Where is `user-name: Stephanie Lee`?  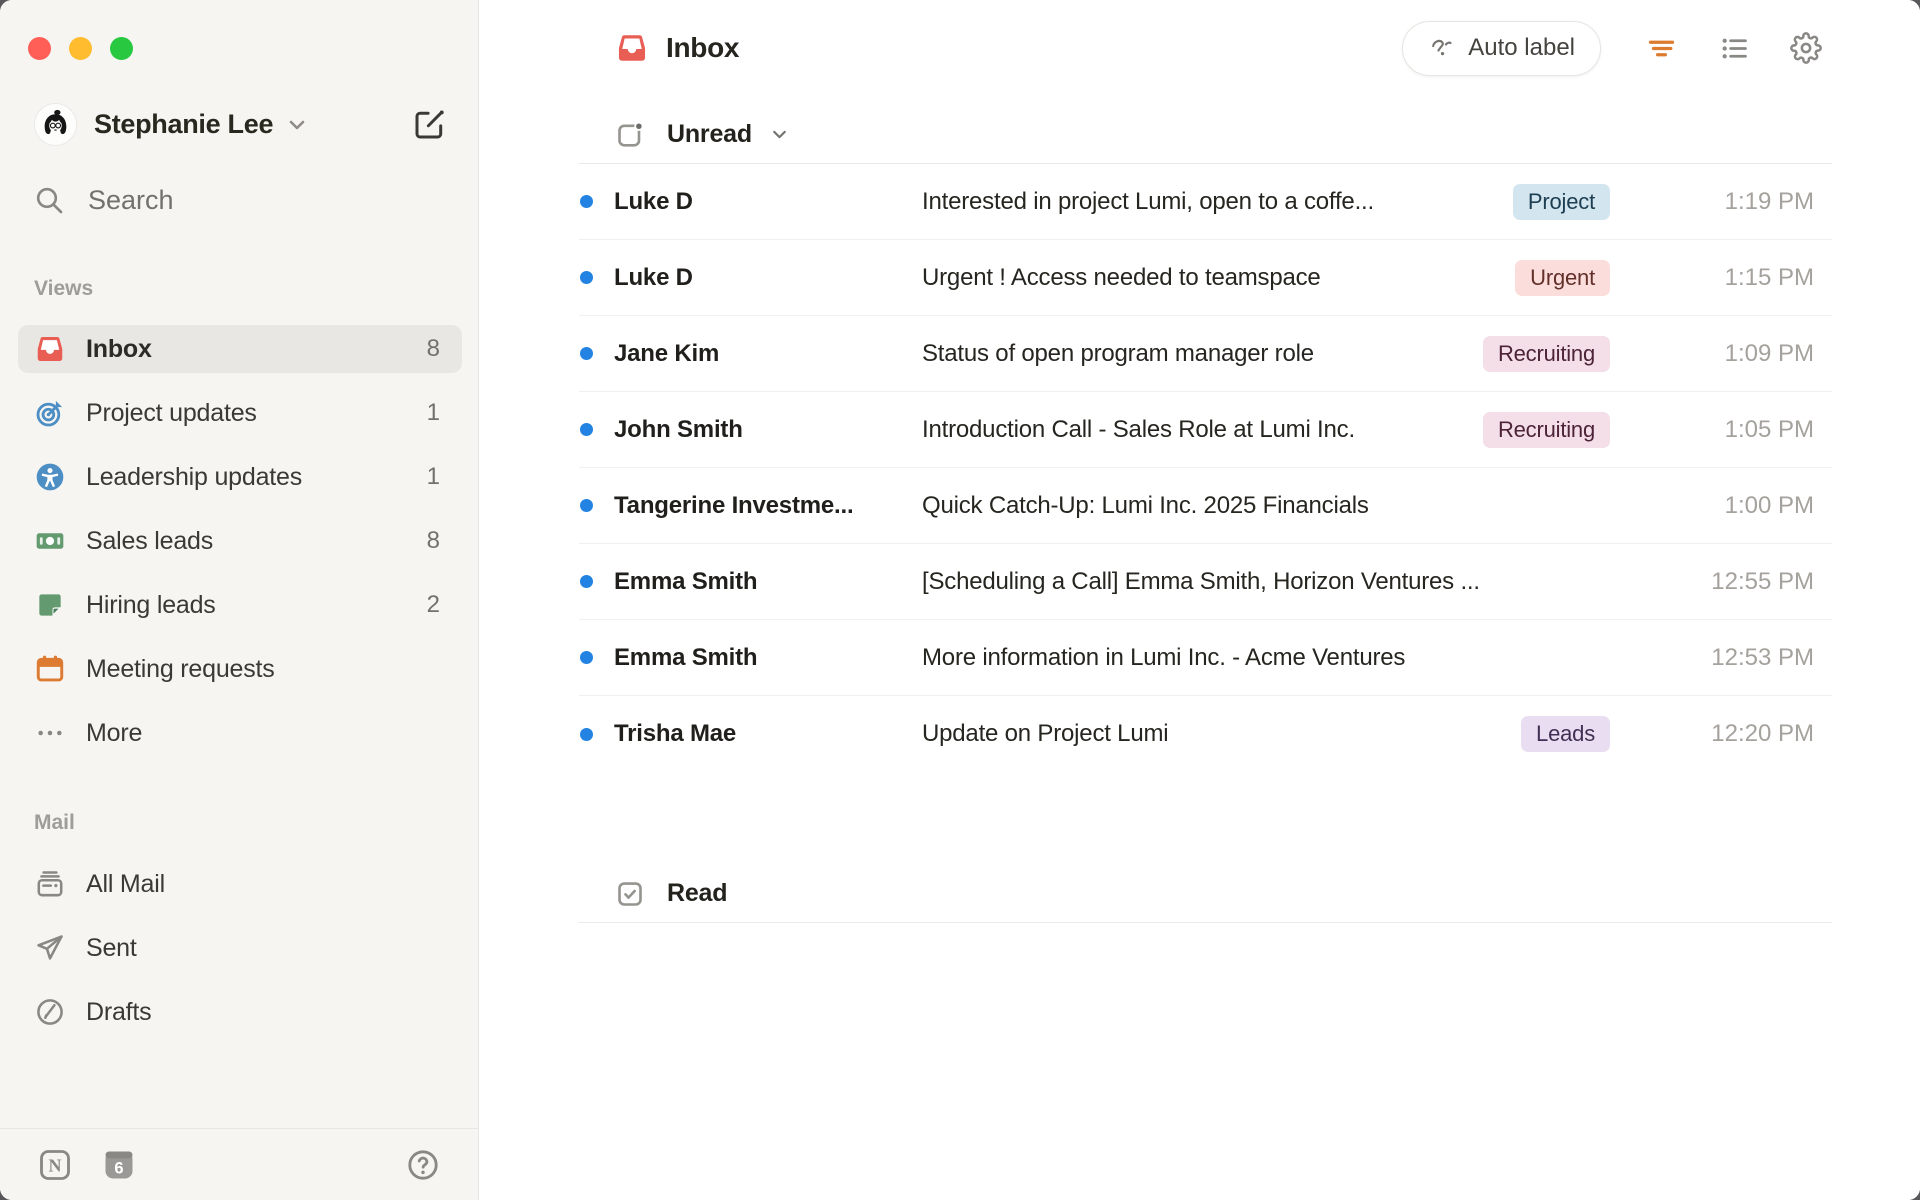 user-name: Stephanie Lee is located at coordinates (183, 124).